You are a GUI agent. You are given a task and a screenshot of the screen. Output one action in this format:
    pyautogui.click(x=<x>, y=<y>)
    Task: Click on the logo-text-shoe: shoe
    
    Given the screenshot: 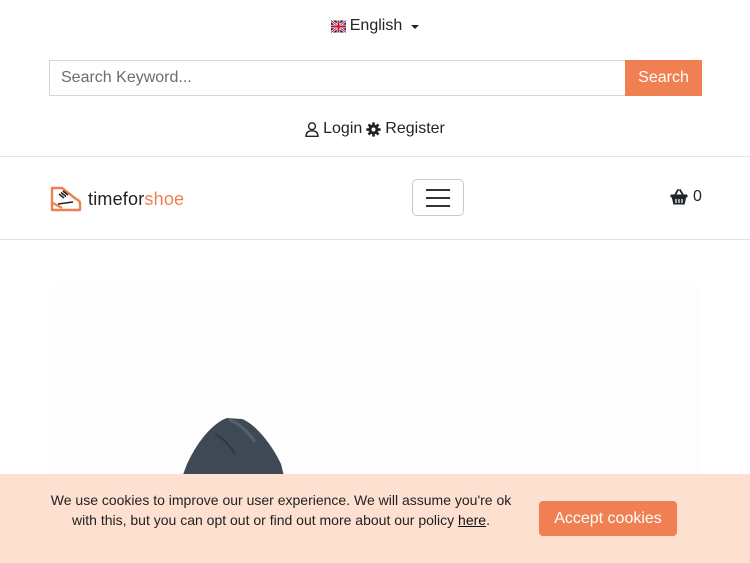 What is the action you would take?
    pyautogui.click(x=164, y=198)
    